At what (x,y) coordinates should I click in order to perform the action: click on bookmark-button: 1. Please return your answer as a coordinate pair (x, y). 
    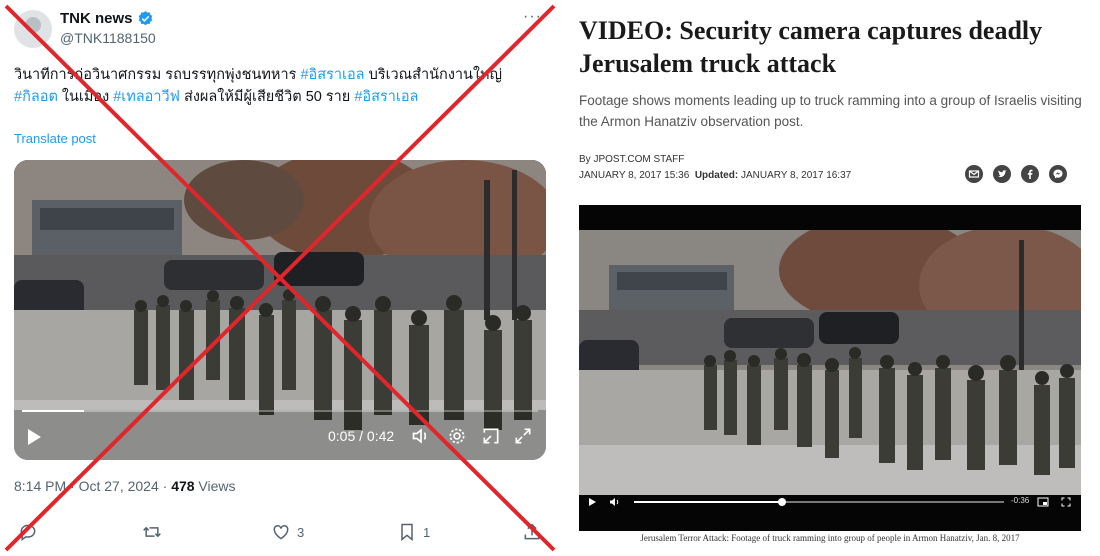
    Looking at the image, I should click on (413, 532).